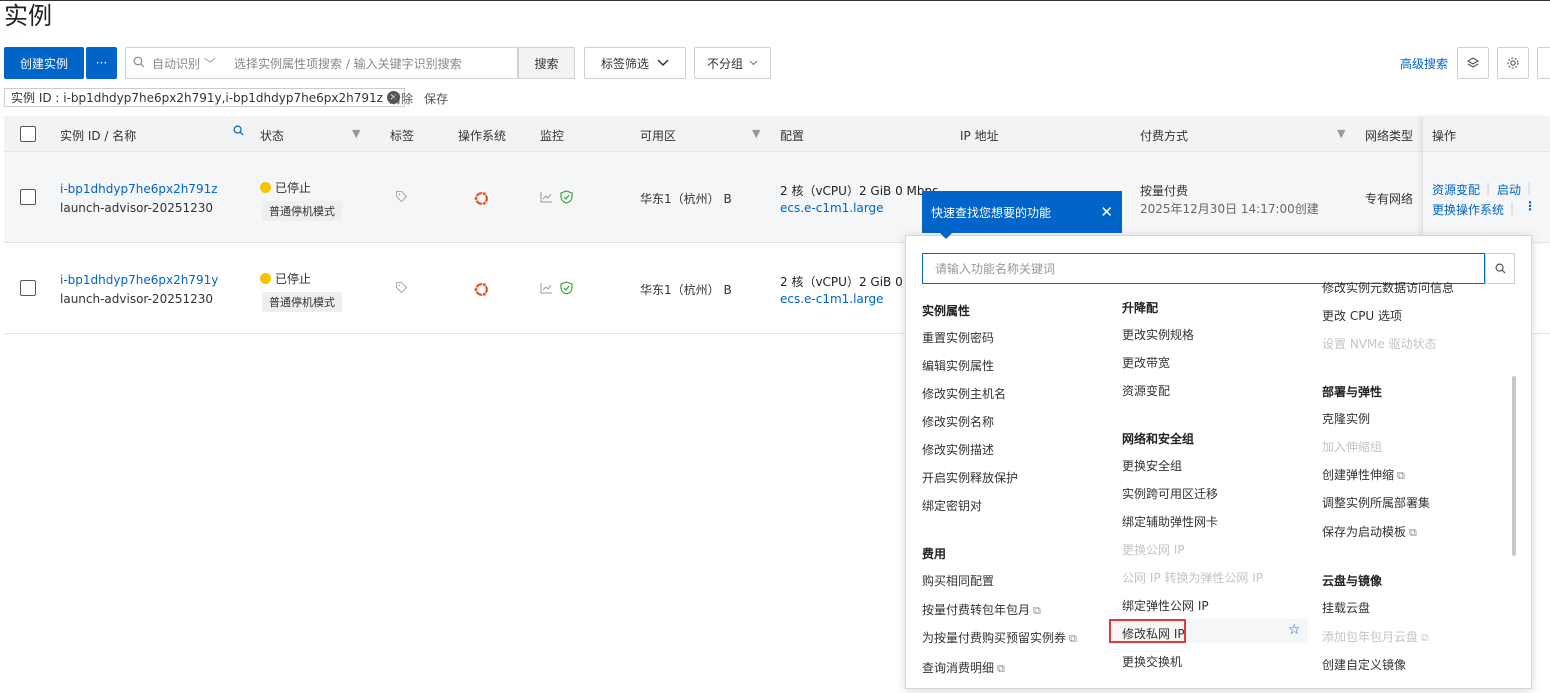 The height and width of the screenshot is (693, 1550). What do you see at coordinates (1352, 581) in the screenshot?
I see `section-disk-image: 云盘与镜像` at bounding box center [1352, 581].